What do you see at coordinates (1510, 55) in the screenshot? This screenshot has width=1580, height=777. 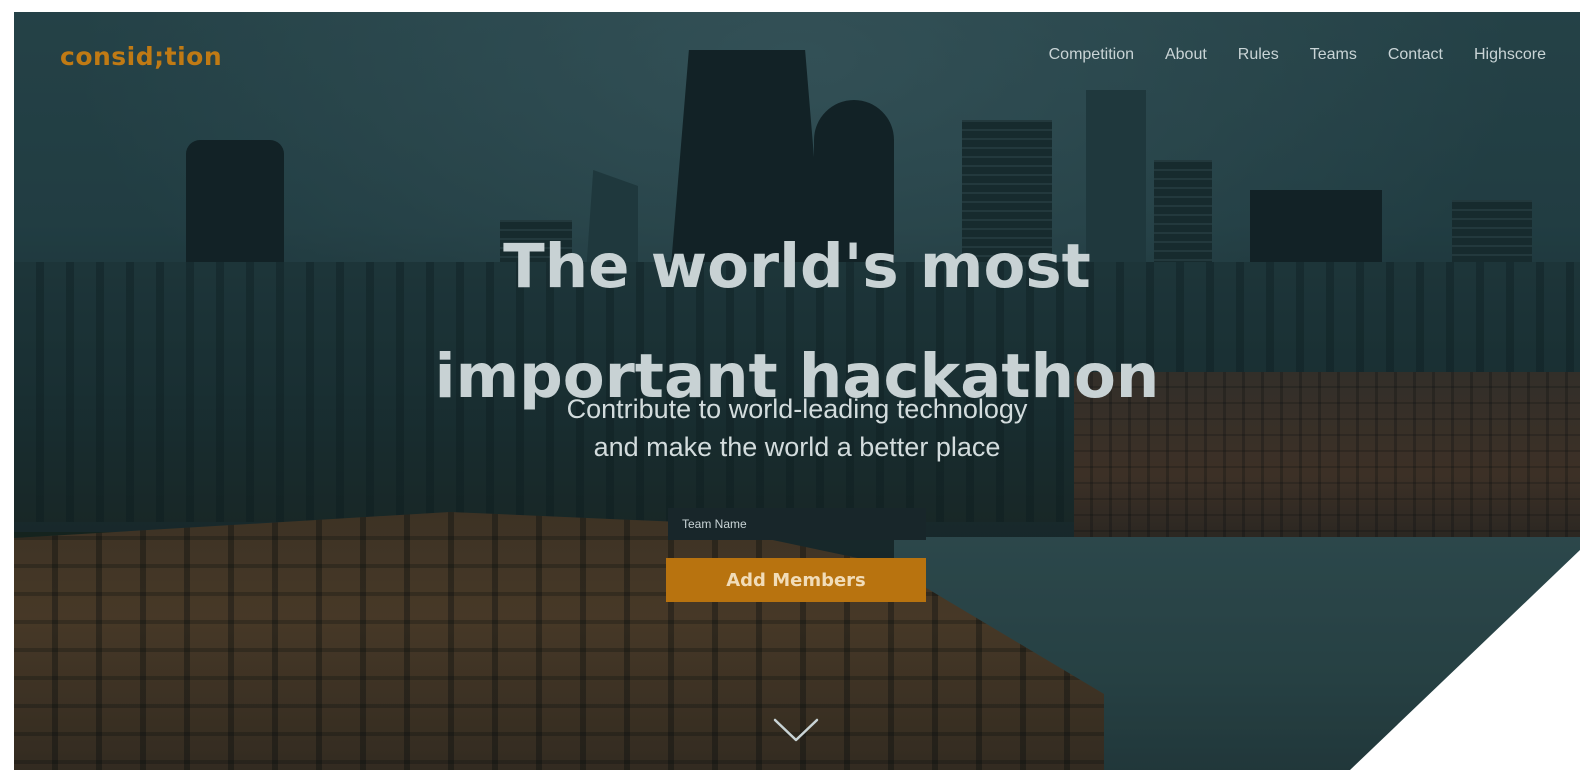 I see `nav-highscore: Highscore` at bounding box center [1510, 55].